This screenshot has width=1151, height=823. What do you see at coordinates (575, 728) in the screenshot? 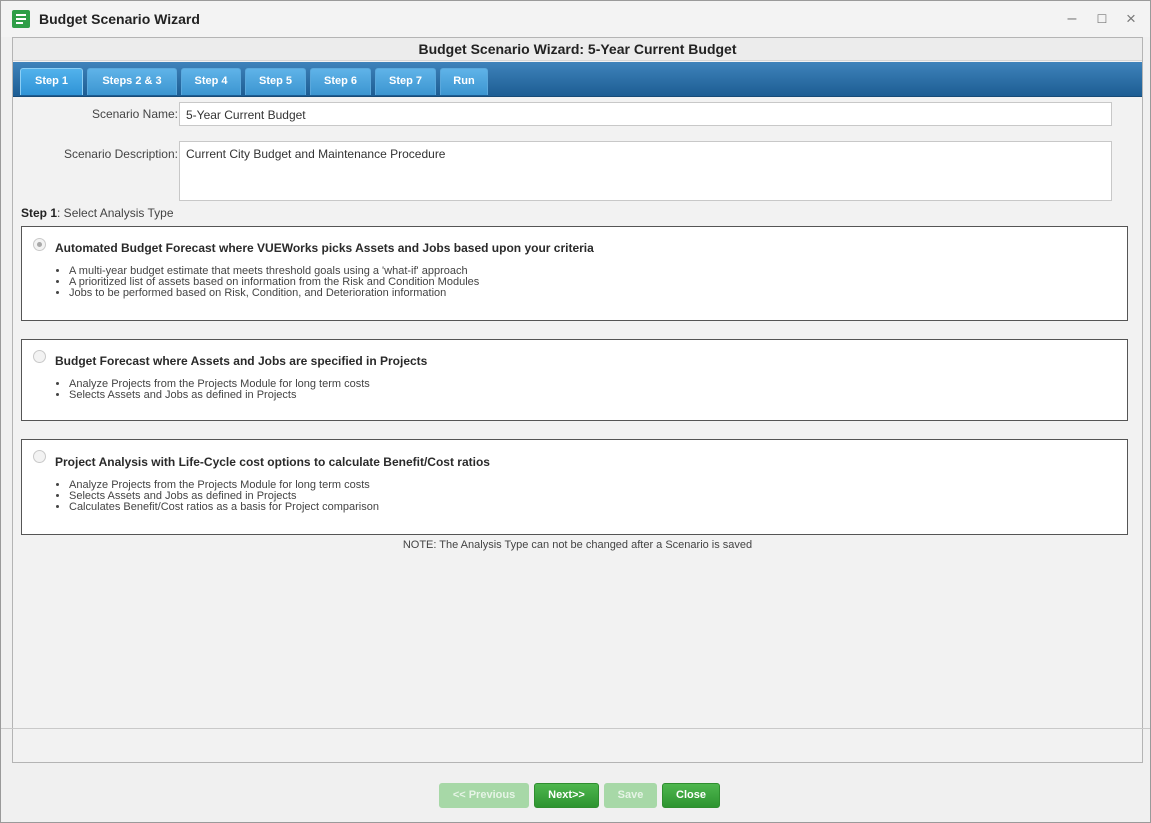
I see `footer-divider` at bounding box center [575, 728].